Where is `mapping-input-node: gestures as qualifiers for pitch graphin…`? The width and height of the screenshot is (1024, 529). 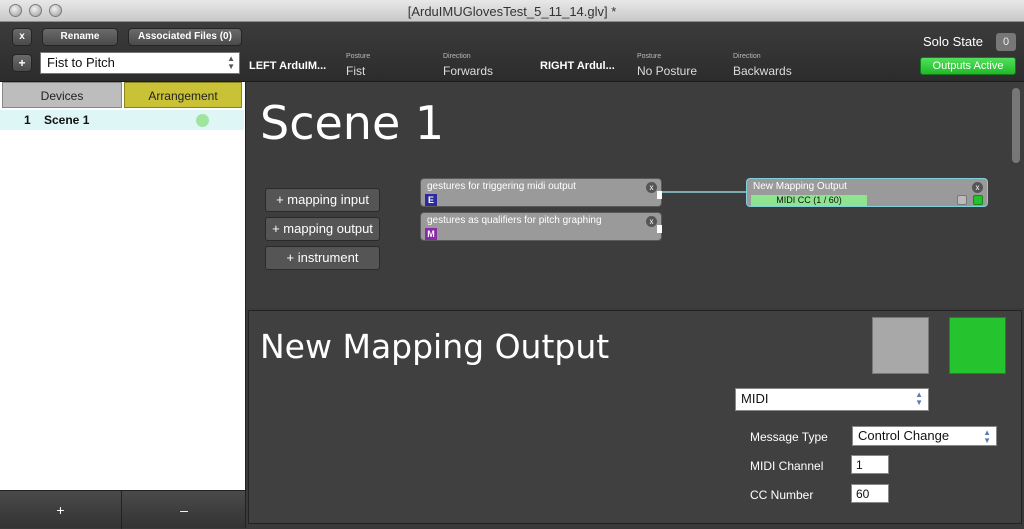
mapping-input-node: gestures as qualifiers for pitch graphin… is located at coordinates (541, 226).